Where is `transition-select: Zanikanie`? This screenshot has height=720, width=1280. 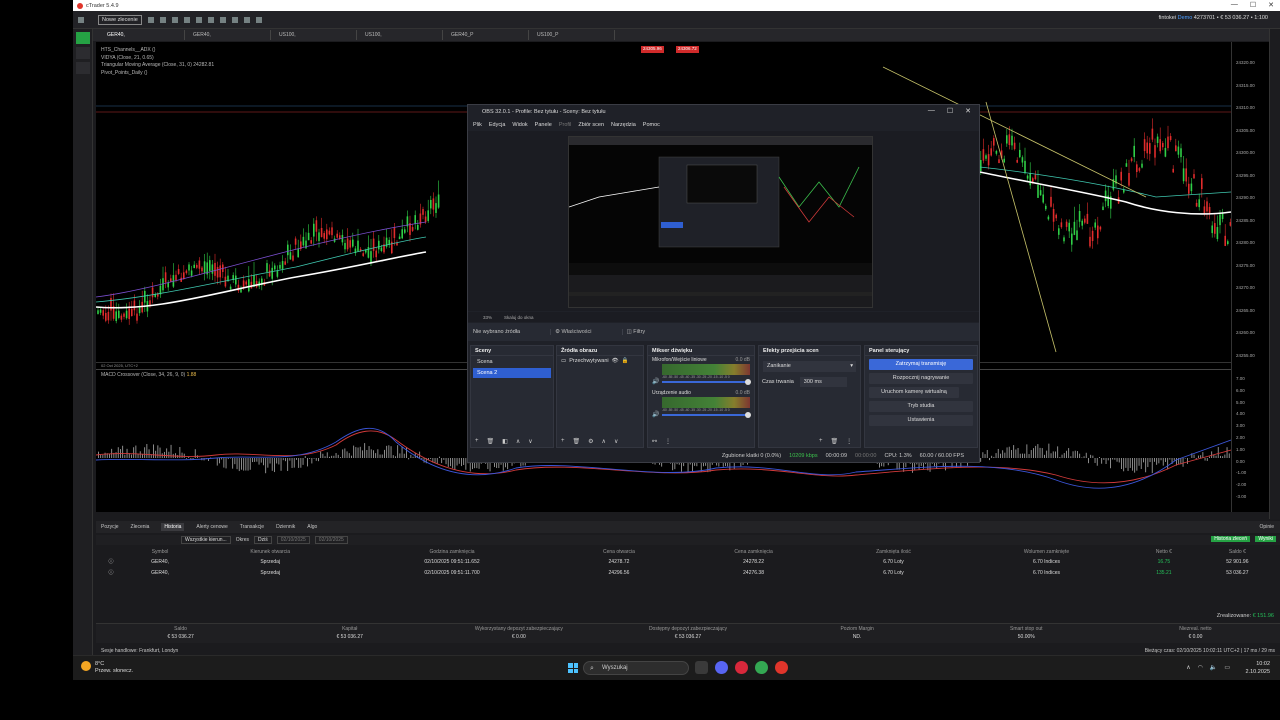
transition-select: Zanikanie is located at coordinates (809, 366).